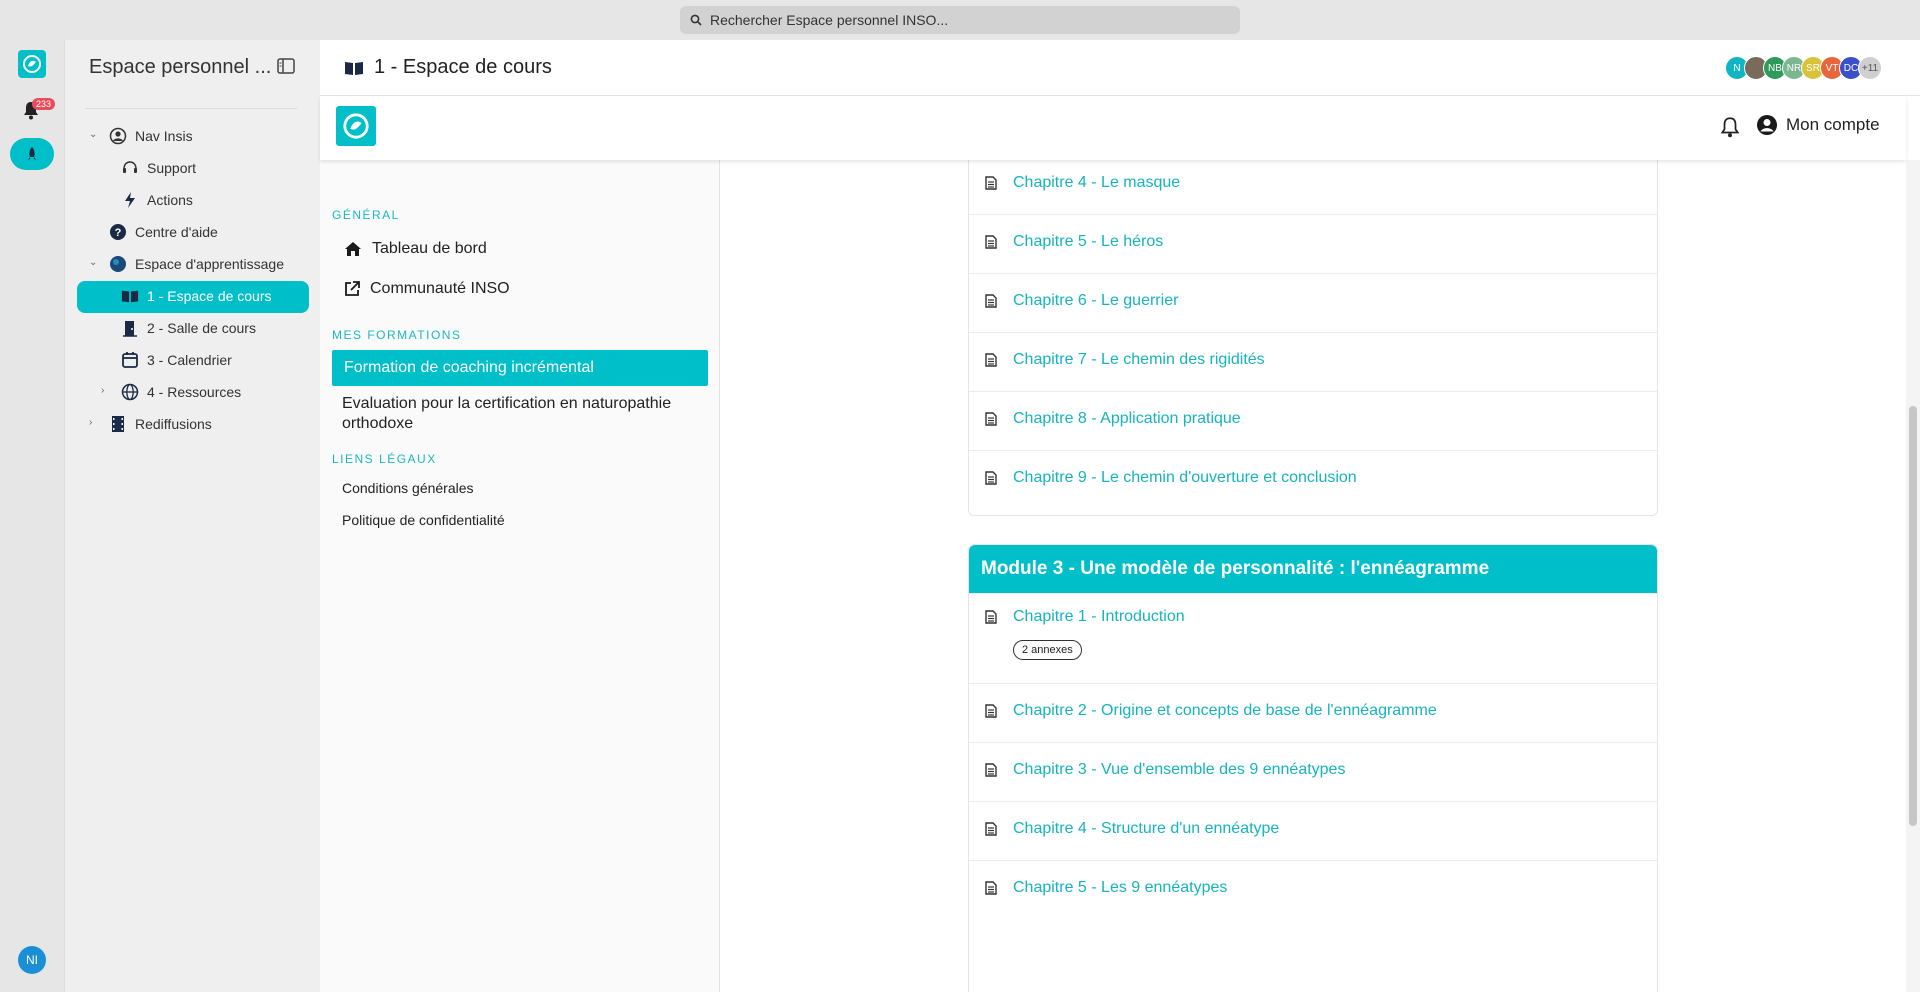  I want to click on chapter-link: Chapitre 4 - Structure d'un ennéatype, so click(1146, 829).